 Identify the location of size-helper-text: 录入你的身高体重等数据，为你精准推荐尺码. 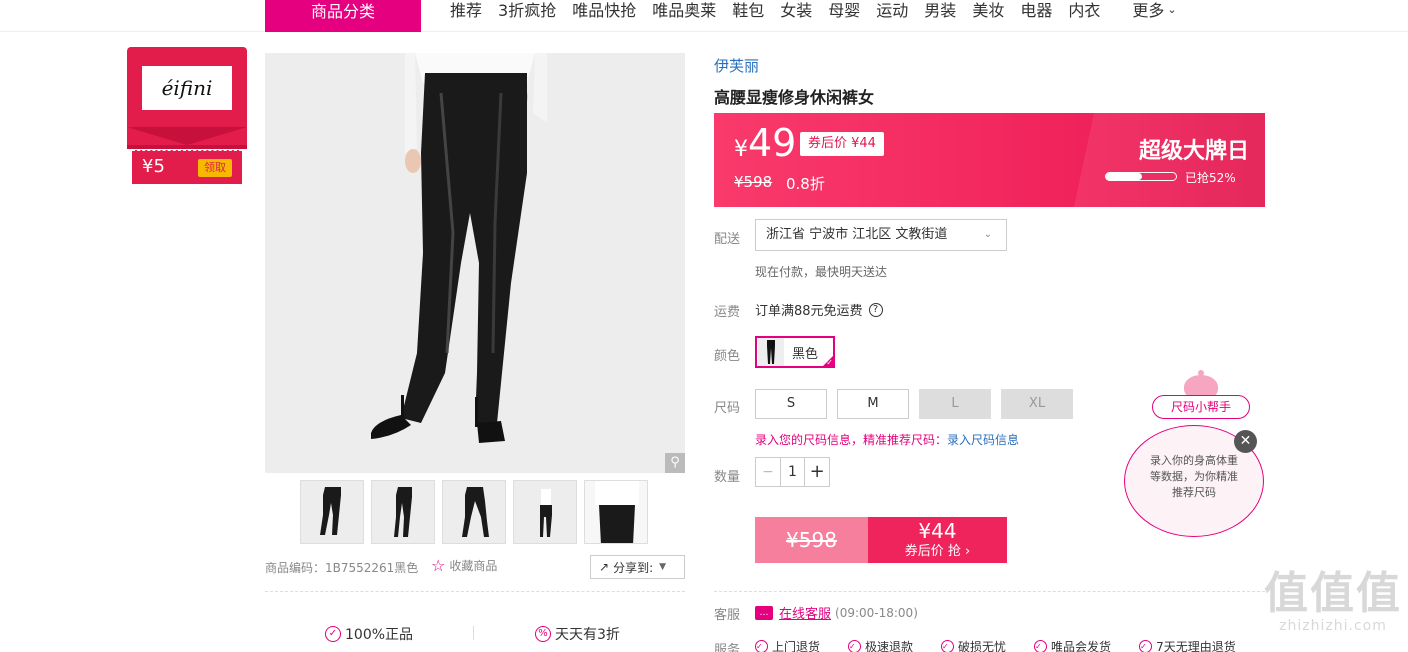
(1194, 476).